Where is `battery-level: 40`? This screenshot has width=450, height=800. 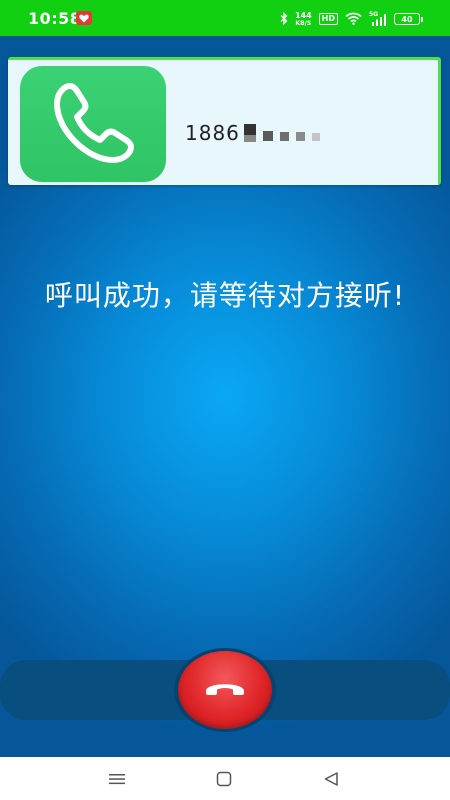 battery-level: 40 is located at coordinates (407, 19).